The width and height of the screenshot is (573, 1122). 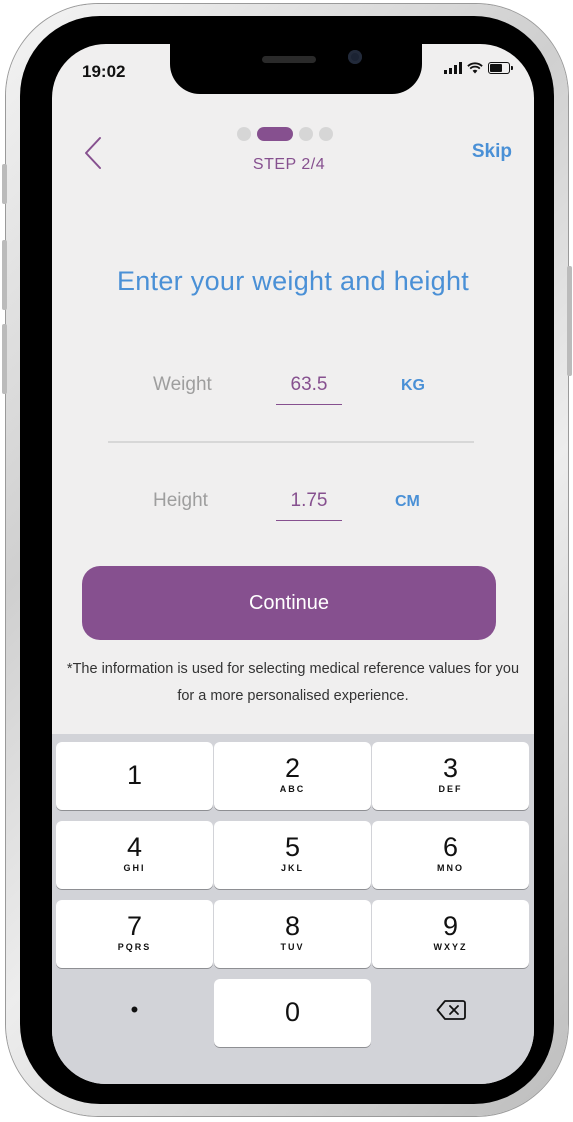 What do you see at coordinates (451, 1010) in the screenshot?
I see `backspace-icon` at bounding box center [451, 1010].